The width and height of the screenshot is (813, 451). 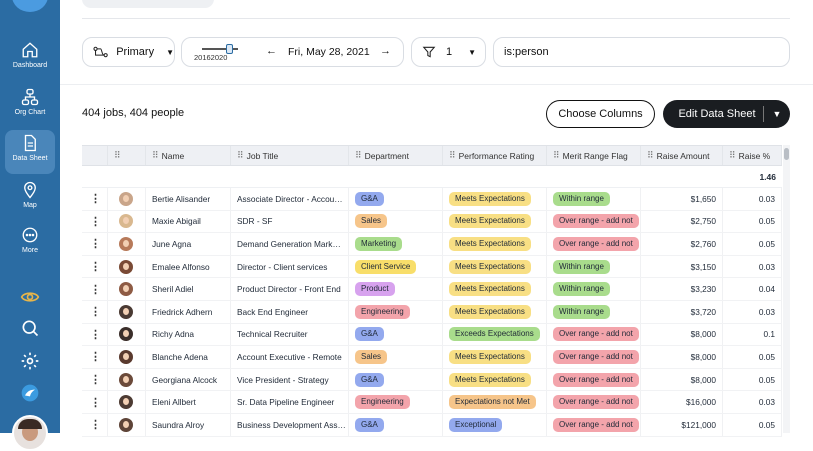 What do you see at coordinates (30, 393) in the screenshot?
I see `logo-icon` at bounding box center [30, 393].